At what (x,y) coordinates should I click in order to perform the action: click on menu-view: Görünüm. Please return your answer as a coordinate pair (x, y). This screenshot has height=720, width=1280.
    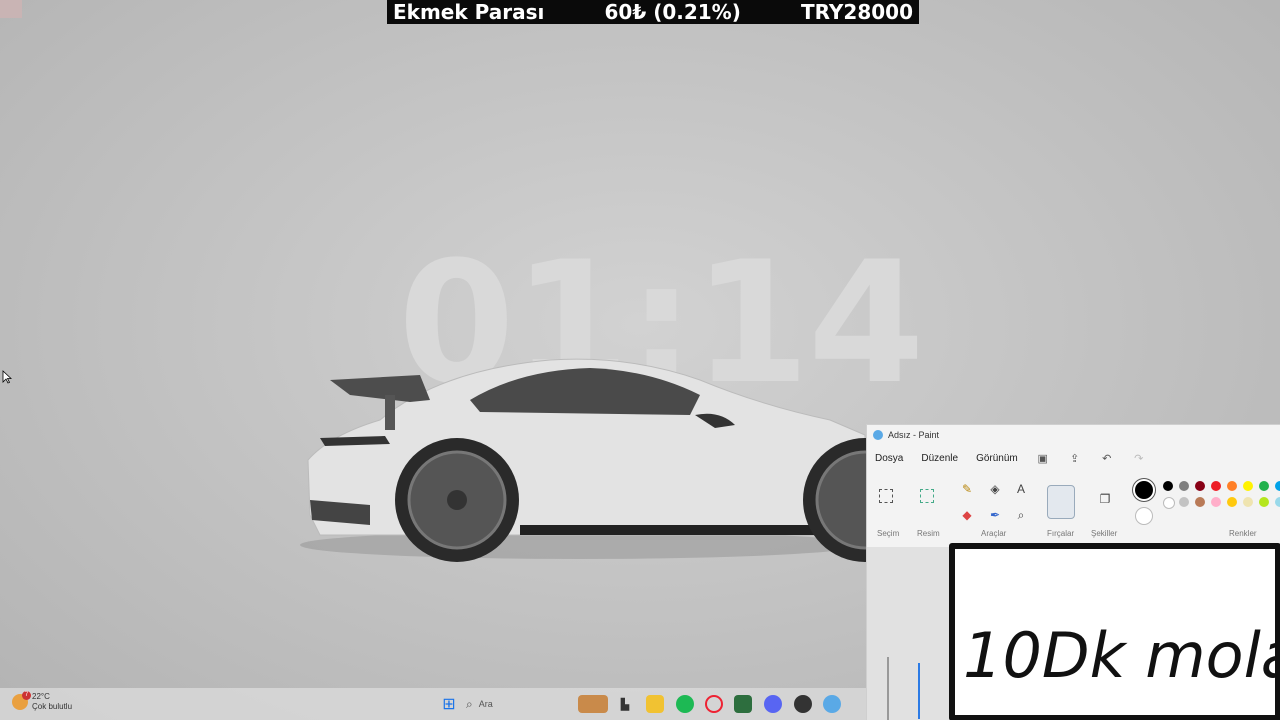
    Looking at the image, I should click on (997, 458).